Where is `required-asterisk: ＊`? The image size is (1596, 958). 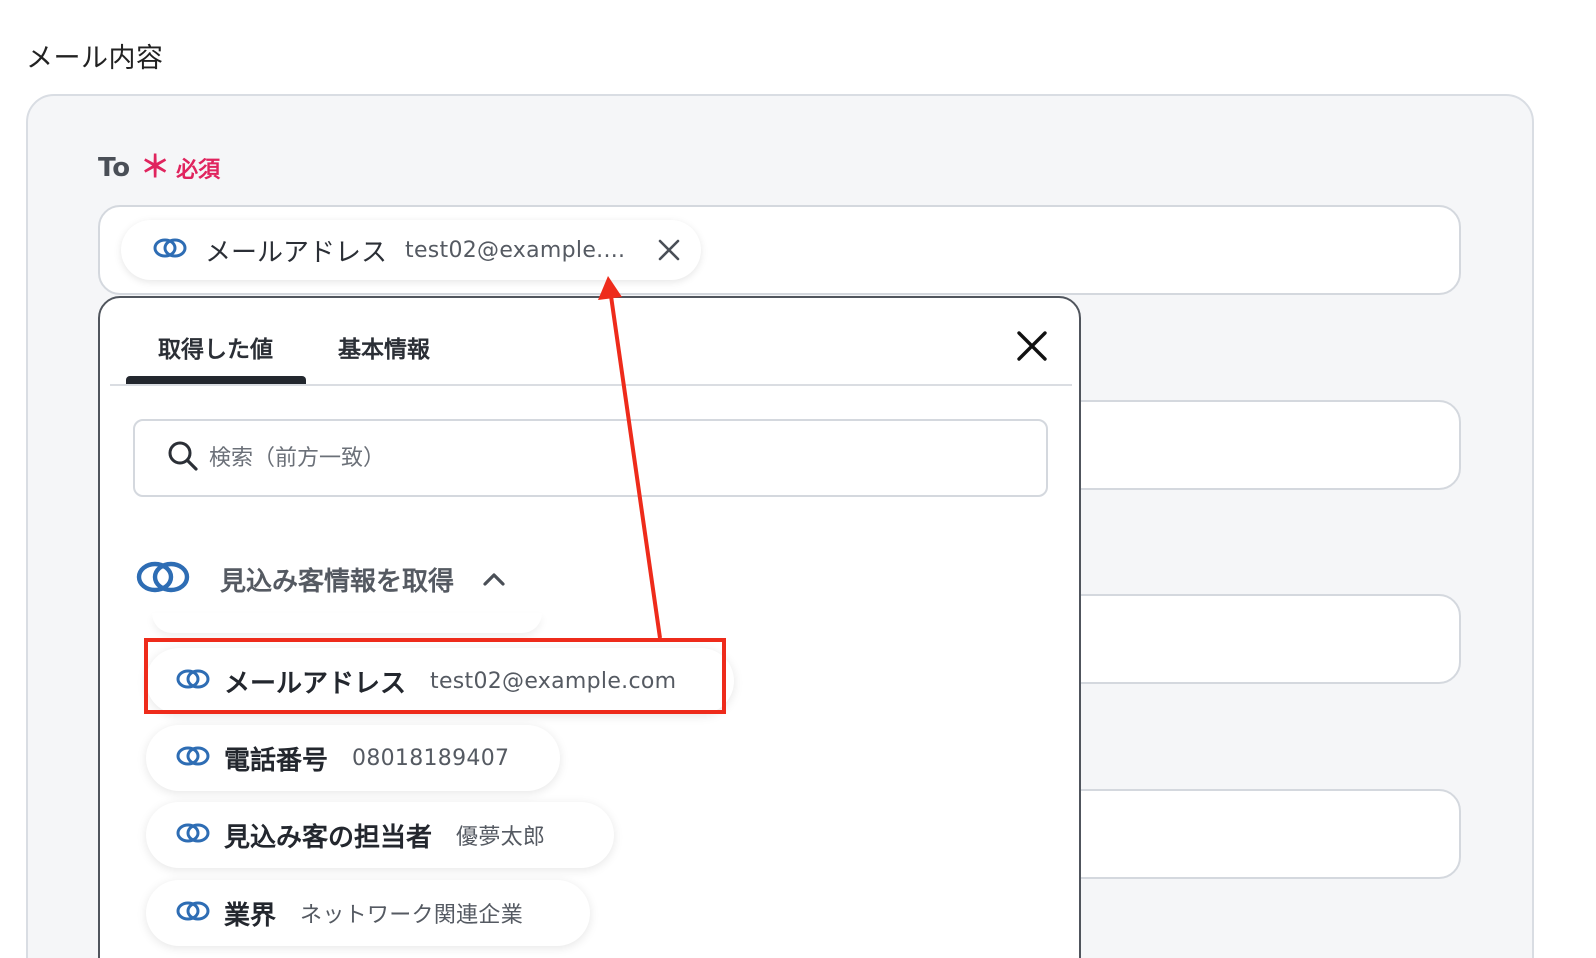
required-asterisk: ＊ is located at coordinates (155, 167).